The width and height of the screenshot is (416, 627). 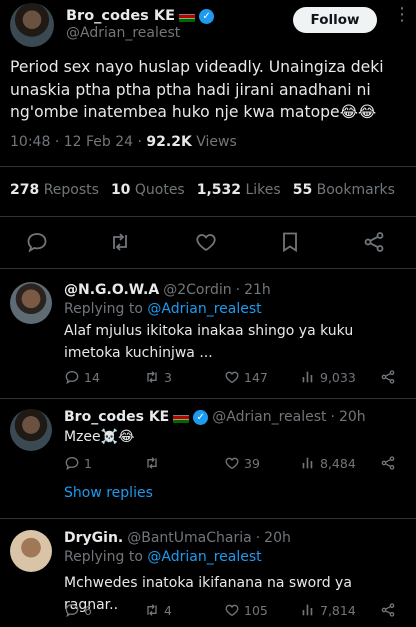 What do you see at coordinates (32, 25) in the screenshot?
I see `author-avatar` at bounding box center [32, 25].